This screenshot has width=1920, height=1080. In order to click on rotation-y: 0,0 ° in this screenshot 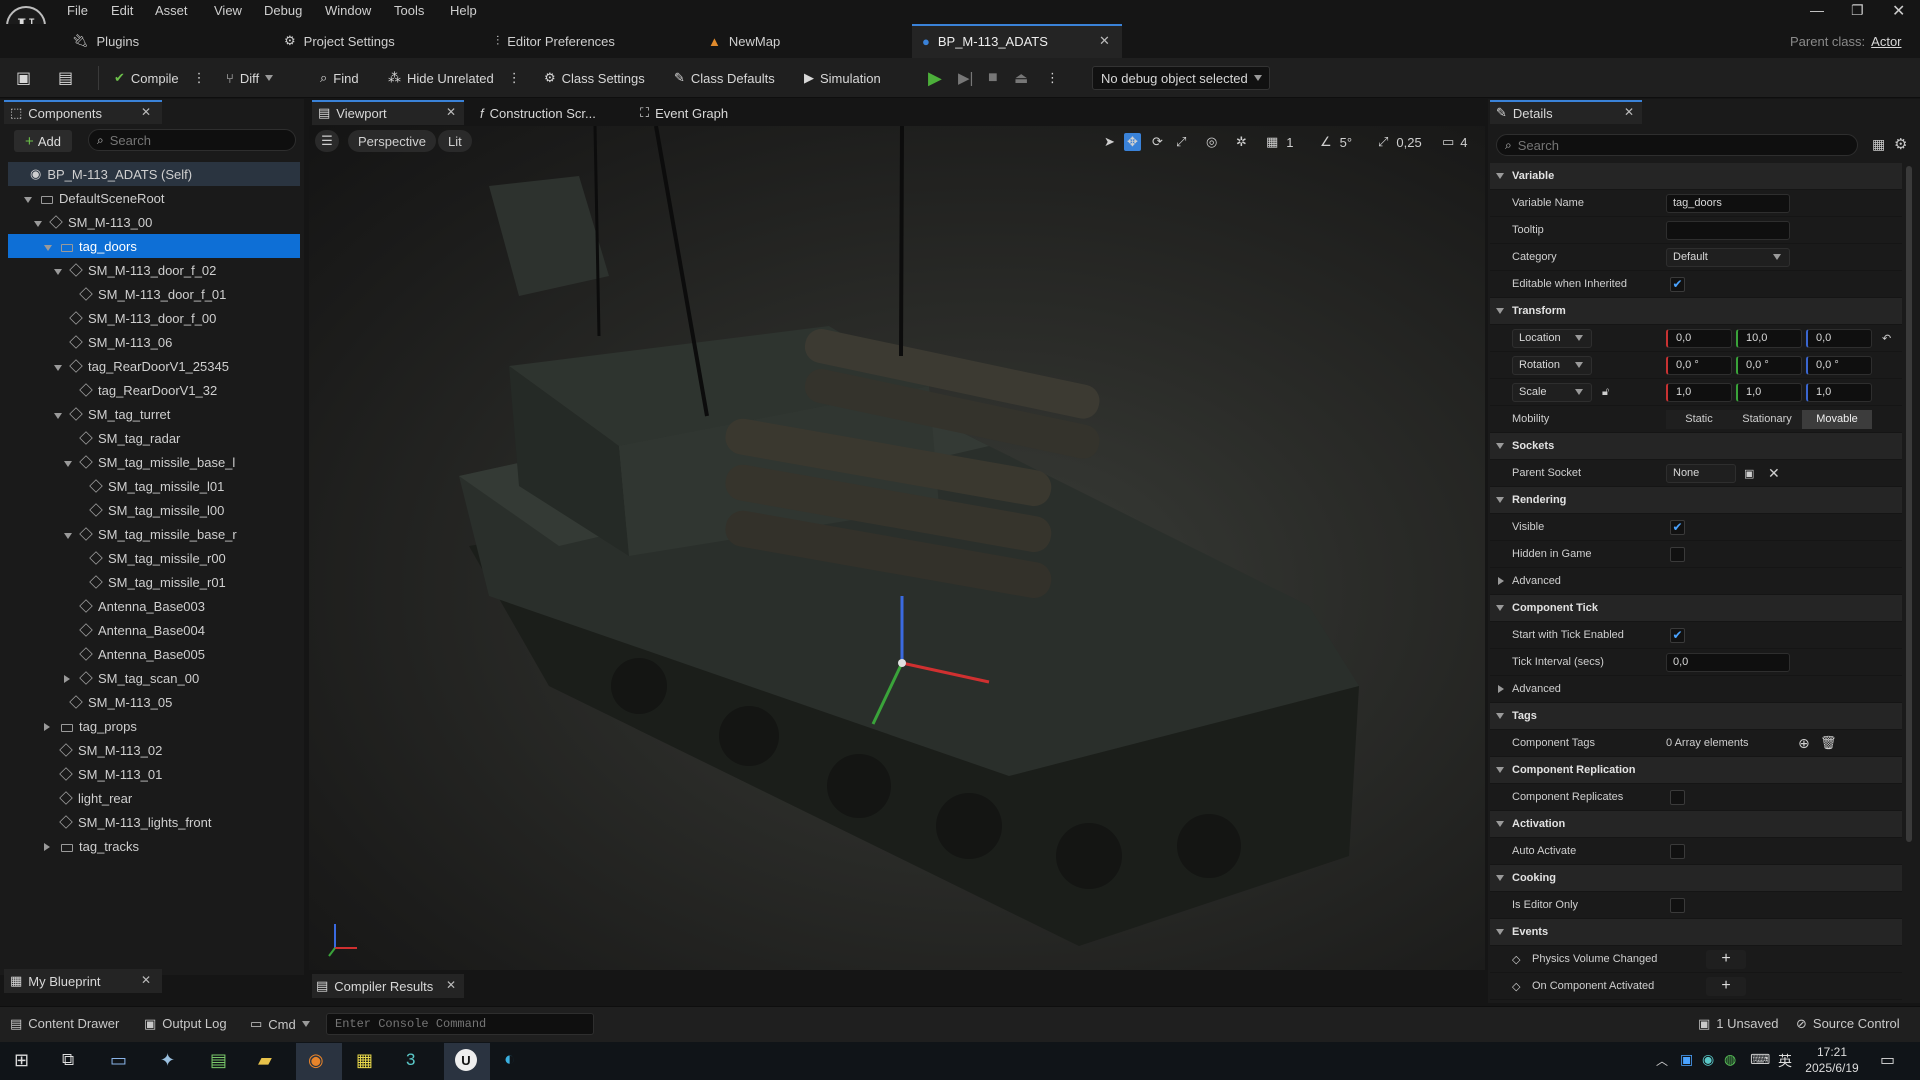, I will do `click(1769, 365)`.